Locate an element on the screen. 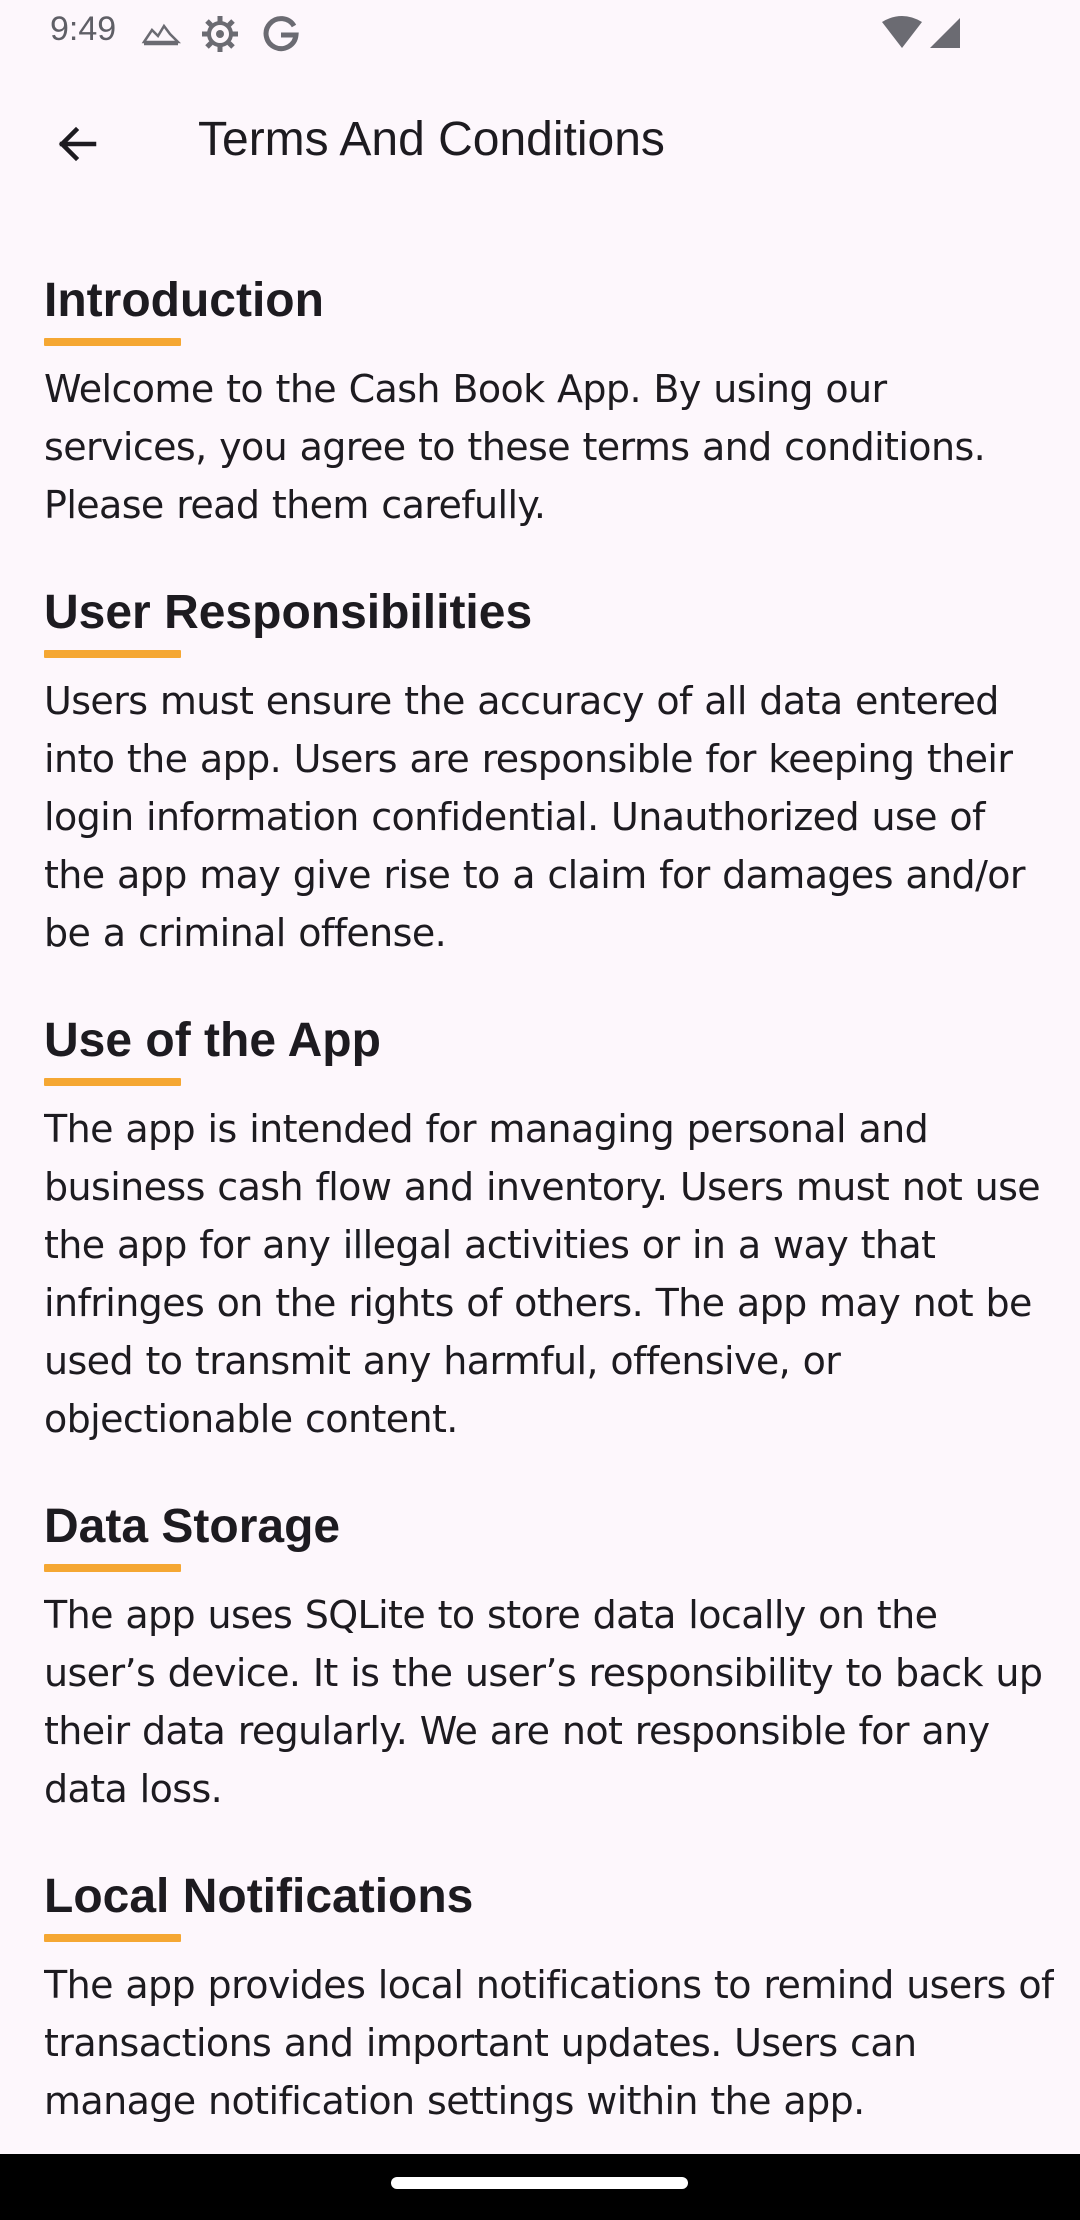 The image size is (1080, 2220). back-button is located at coordinates (78, 146).